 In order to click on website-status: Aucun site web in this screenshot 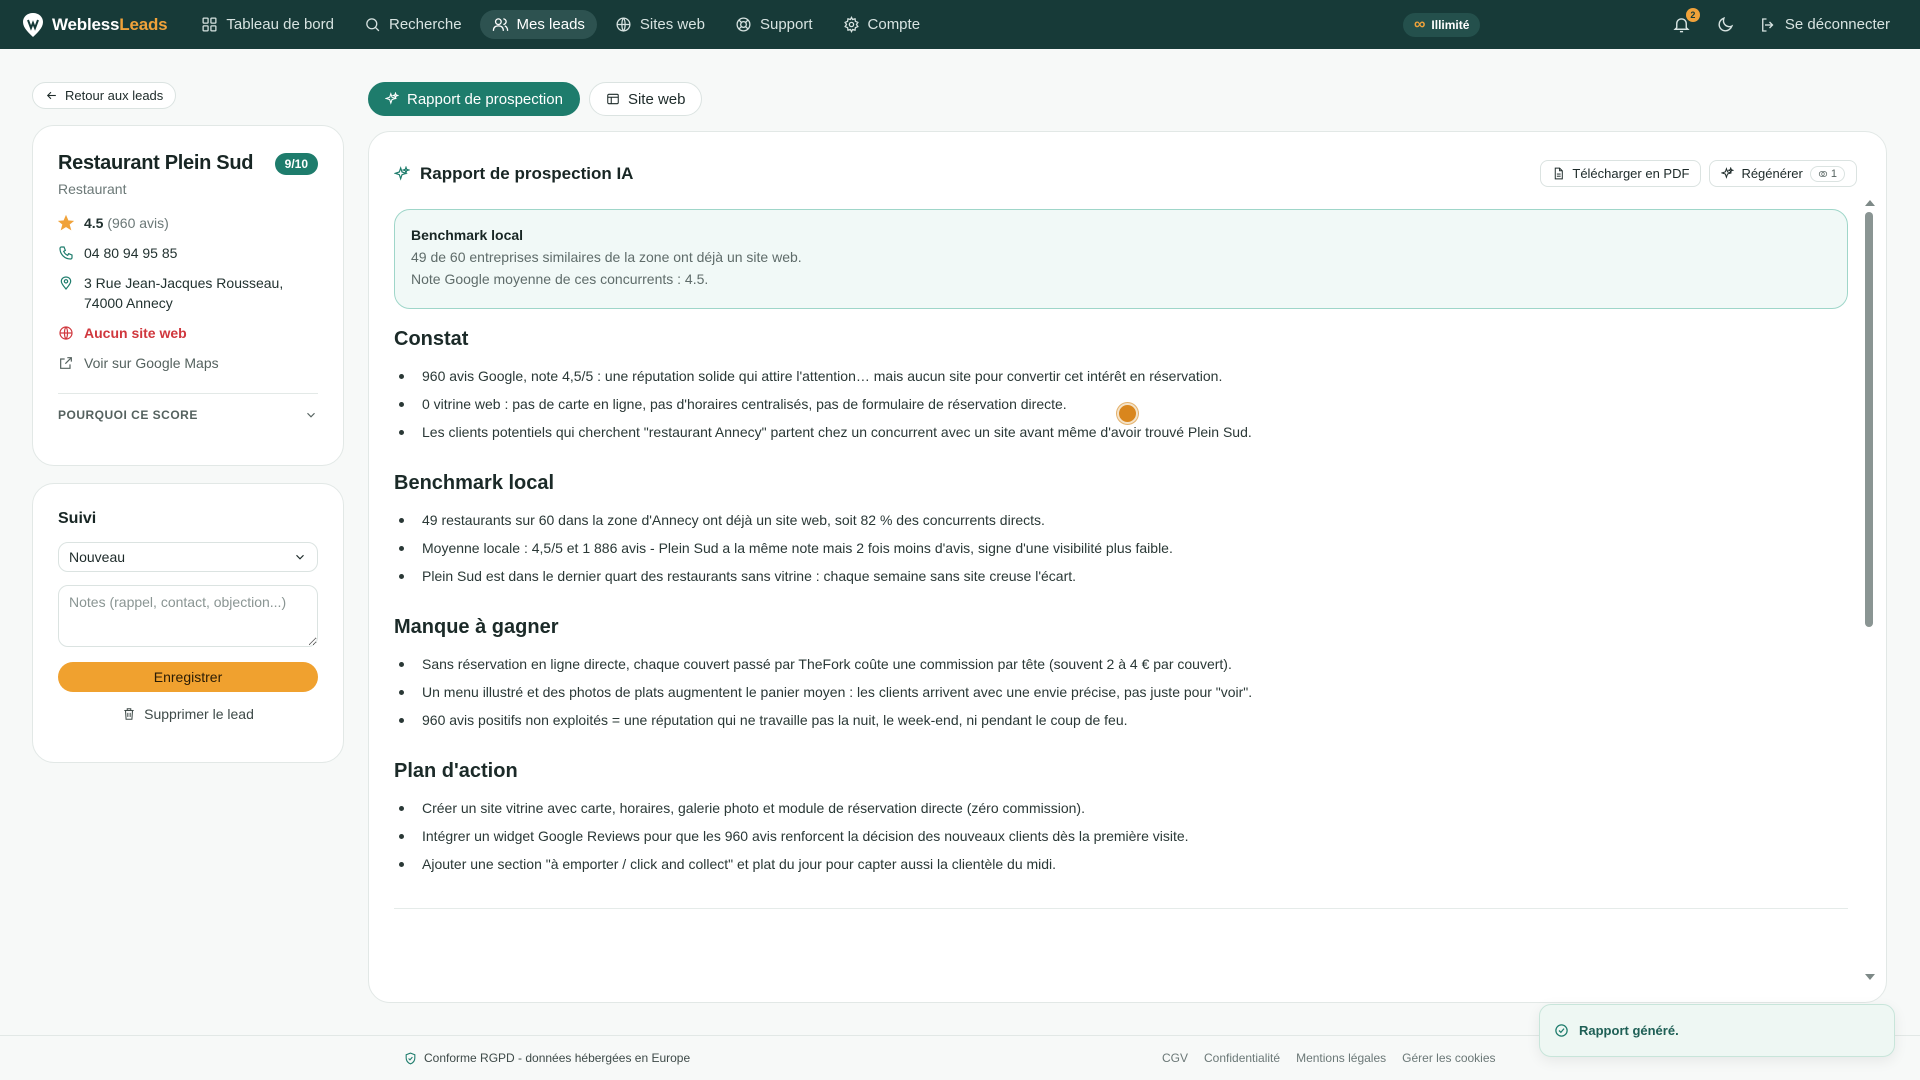, I will do `click(188, 333)`.